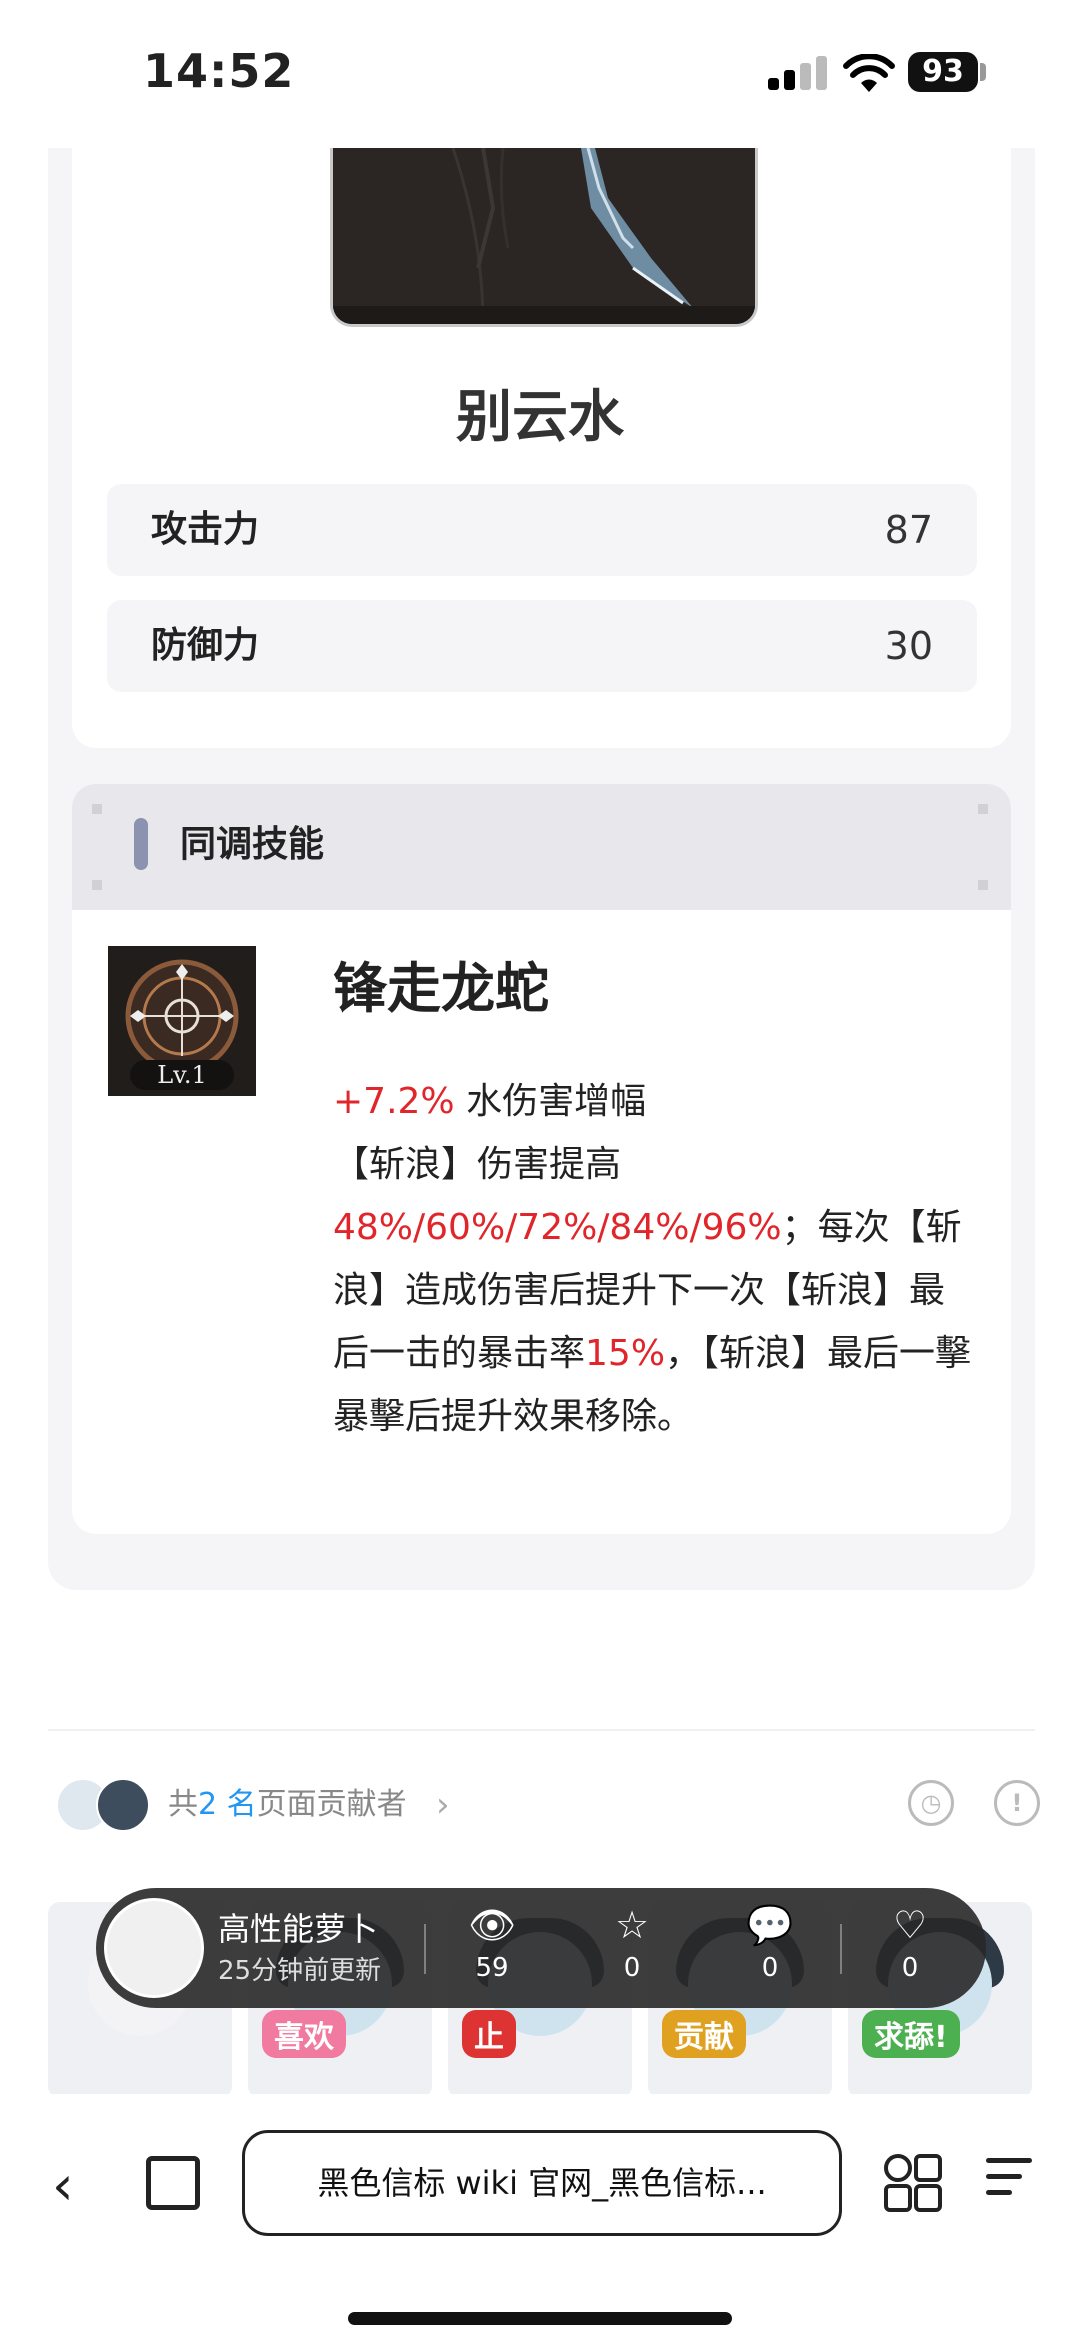 Image resolution: width=1080 pixels, height=2341 pixels. What do you see at coordinates (798, 73) in the screenshot?
I see `signal-icon` at bounding box center [798, 73].